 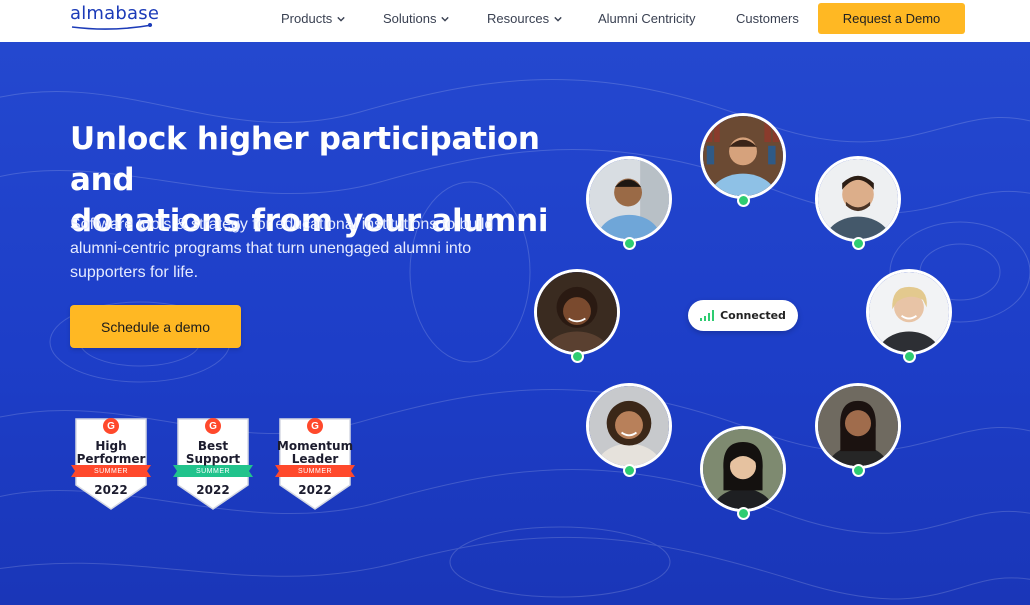 I want to click on nav-alumni-centricity: Alumni Centricity, so click(x=647, y=18).